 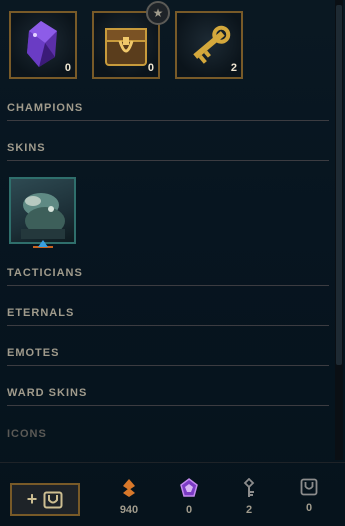 I want to click on section-ward-skins: WARD SKINS, so click(x=168, y=396).